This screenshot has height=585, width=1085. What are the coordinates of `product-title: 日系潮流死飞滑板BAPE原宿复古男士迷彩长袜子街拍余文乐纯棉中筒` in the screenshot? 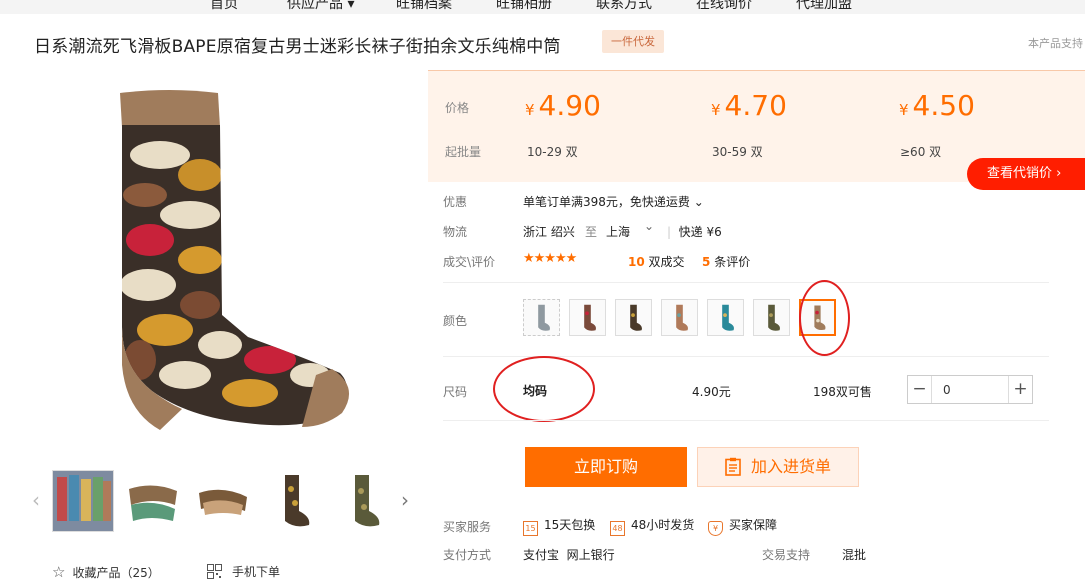 It's located at (297, 47).